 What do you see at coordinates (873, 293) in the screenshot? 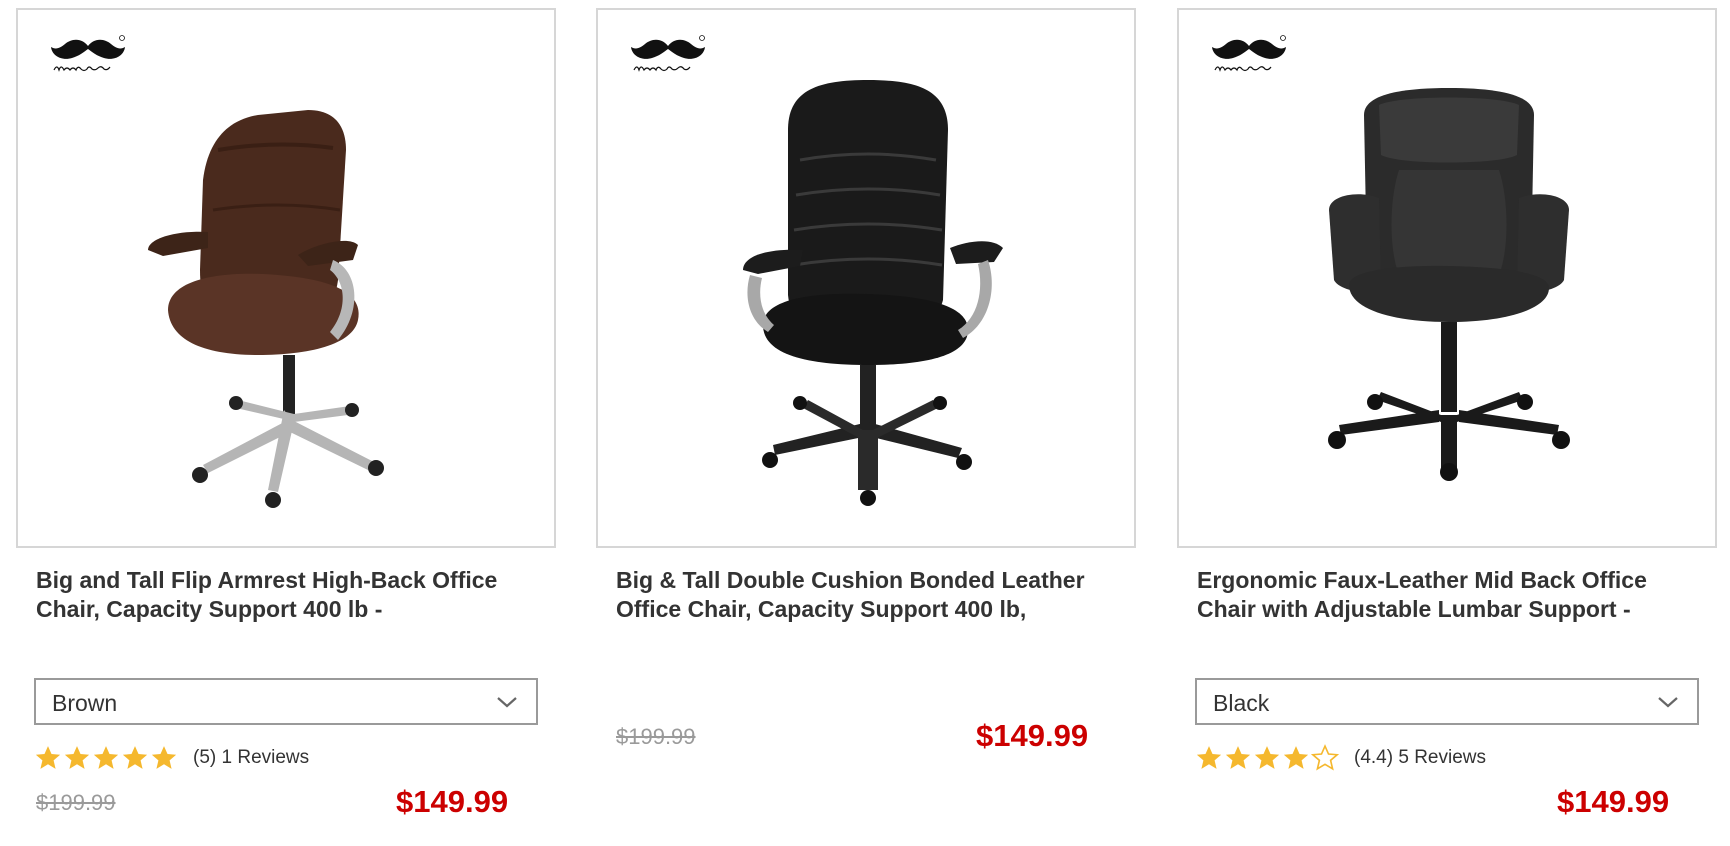
I see `black-office-chair-icon` at bounding box center [873, 293].